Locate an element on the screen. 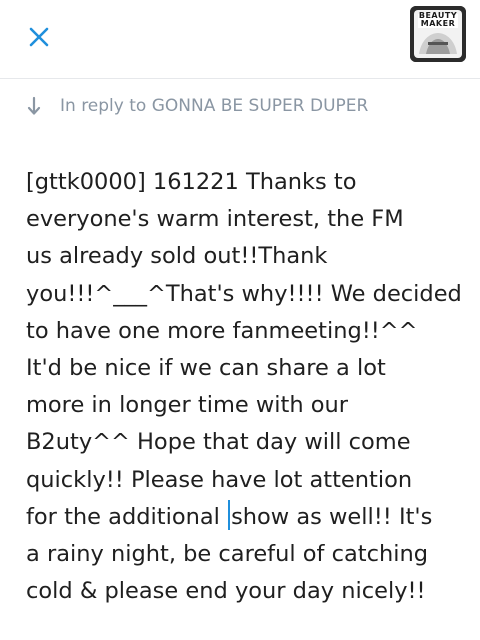 This screenshot has height=640, width=480. avatar: BEAUTY MAKER is located at coordinates (438, 34).